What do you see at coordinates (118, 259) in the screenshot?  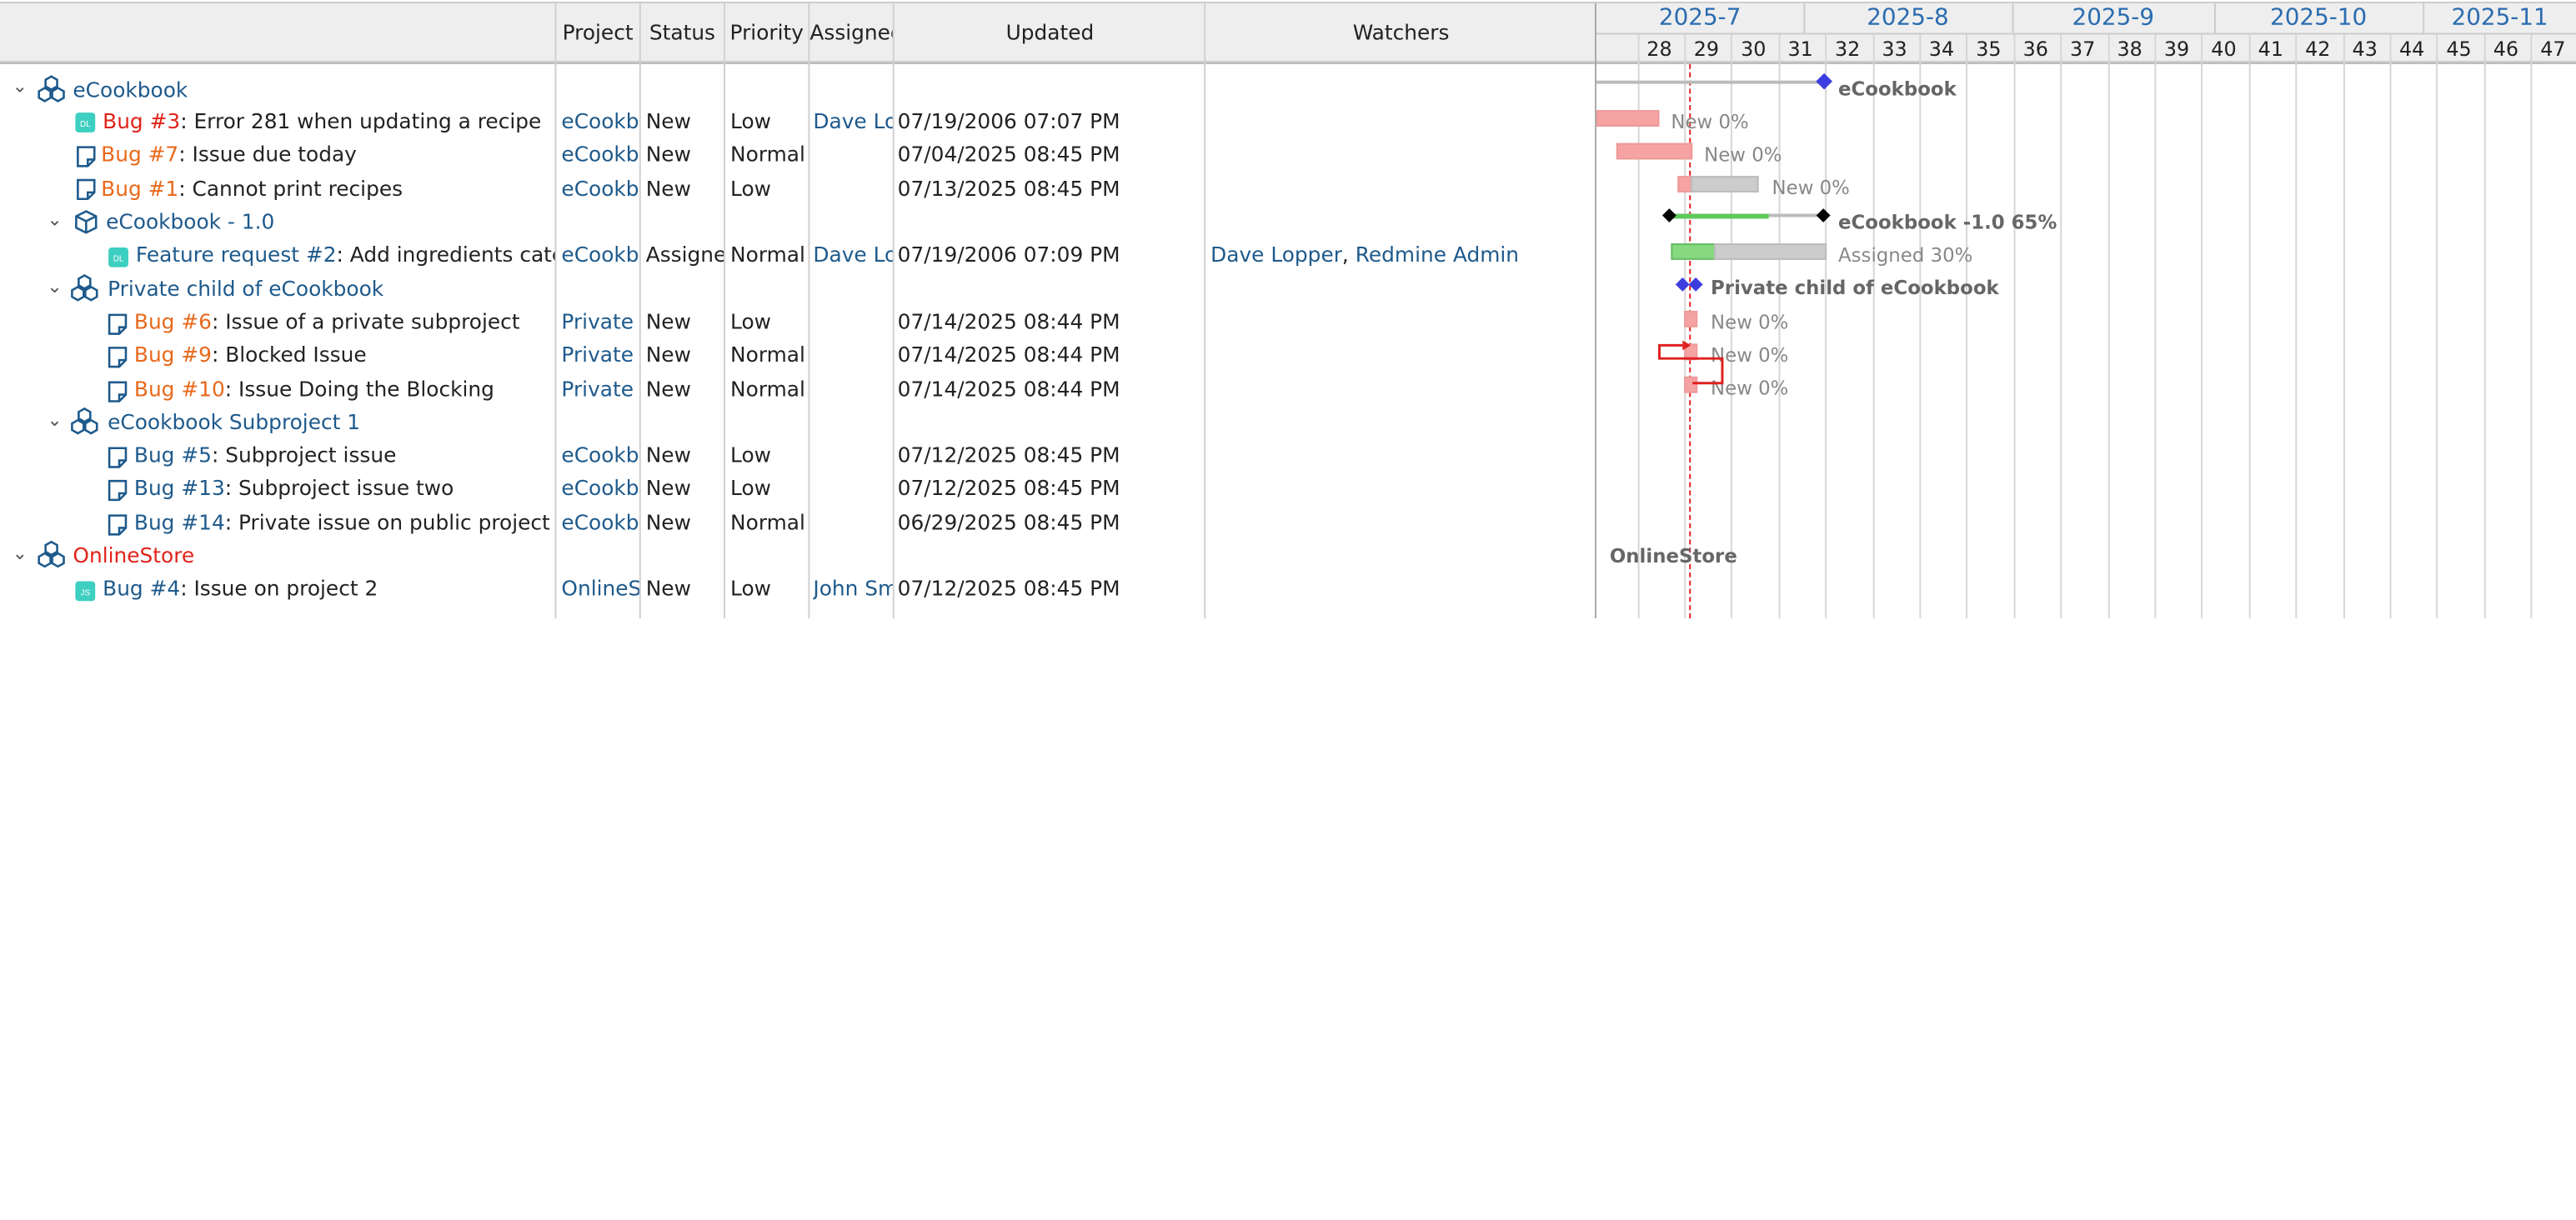 I see `svg-text: DL` at bounding box center [118, 259].